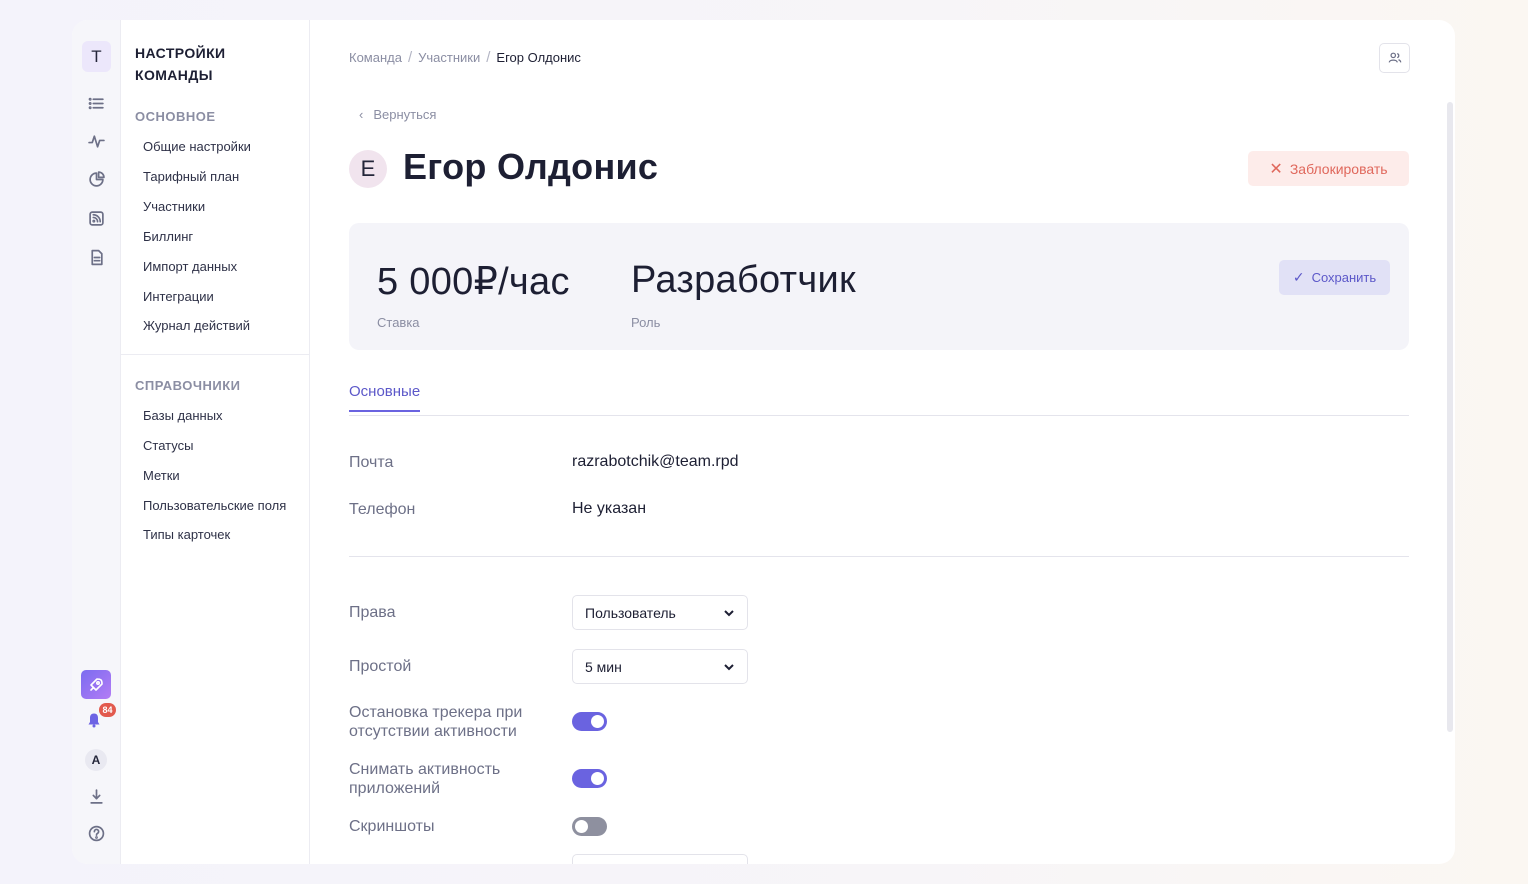 Image resolution: width=1528 pixels, height=884 pixels. What do you see at coordinates (531, 166) in the screenshot?
I see `page-title: Егор Олдонис` at bounding box center [531, 166].